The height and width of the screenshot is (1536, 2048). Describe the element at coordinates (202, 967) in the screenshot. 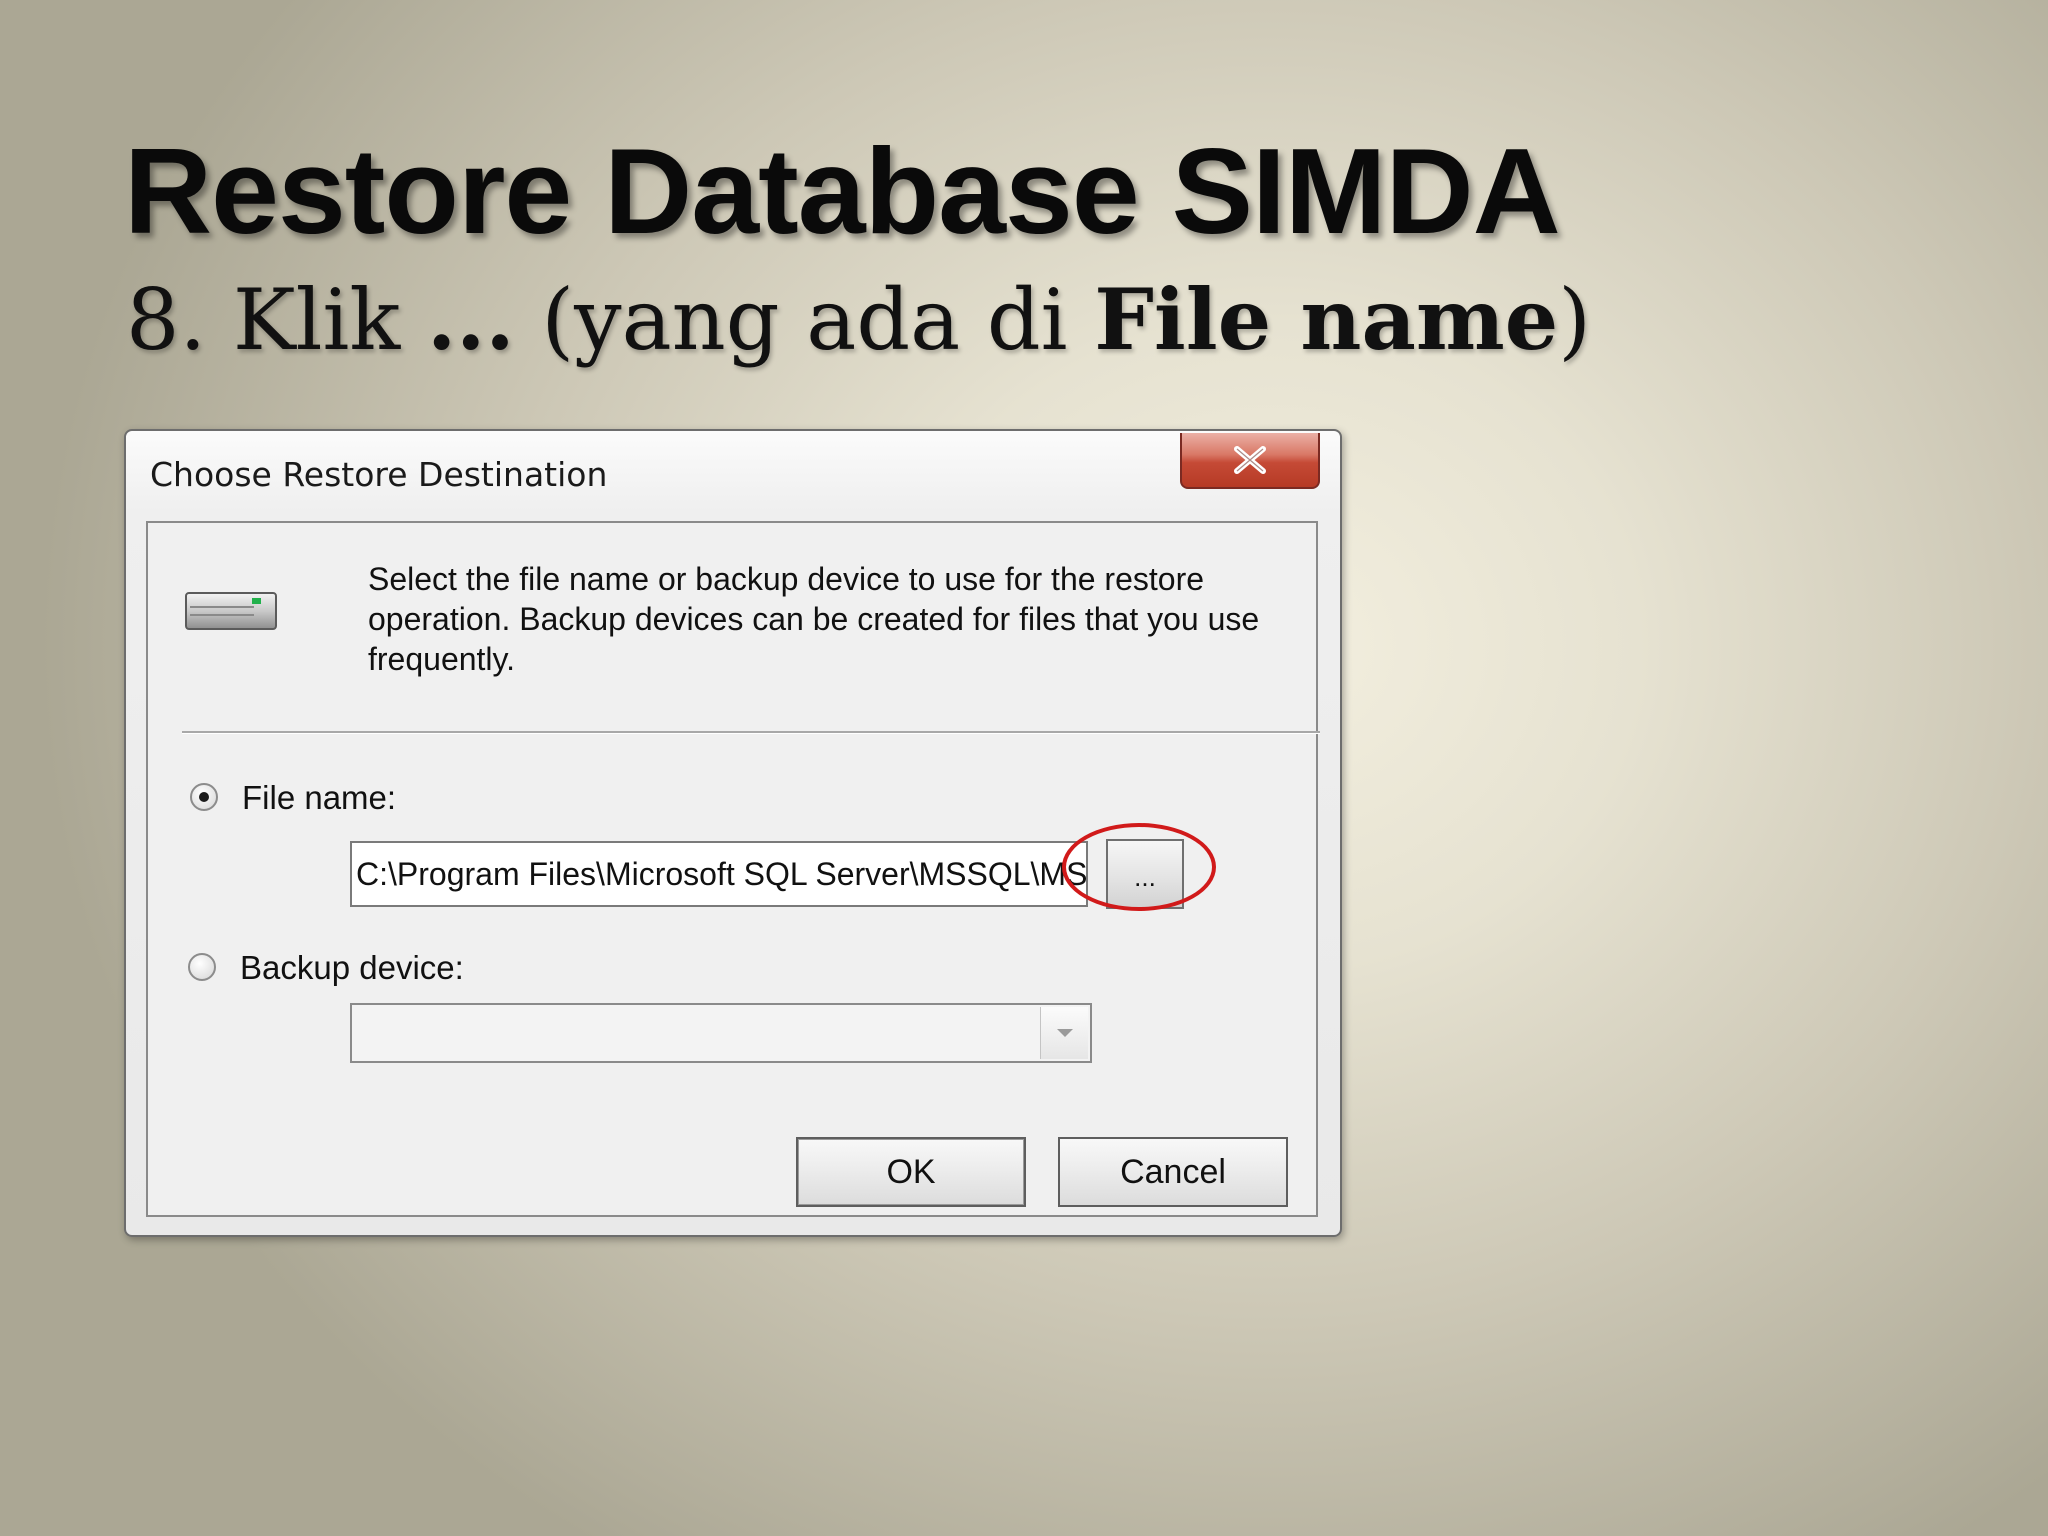

I see `backup-device-radio` at that location.